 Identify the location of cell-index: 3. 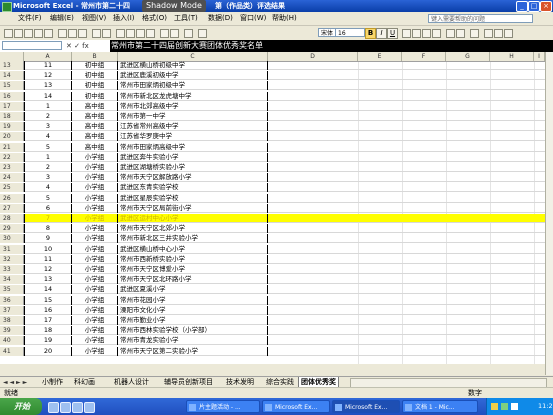
(48, 178).